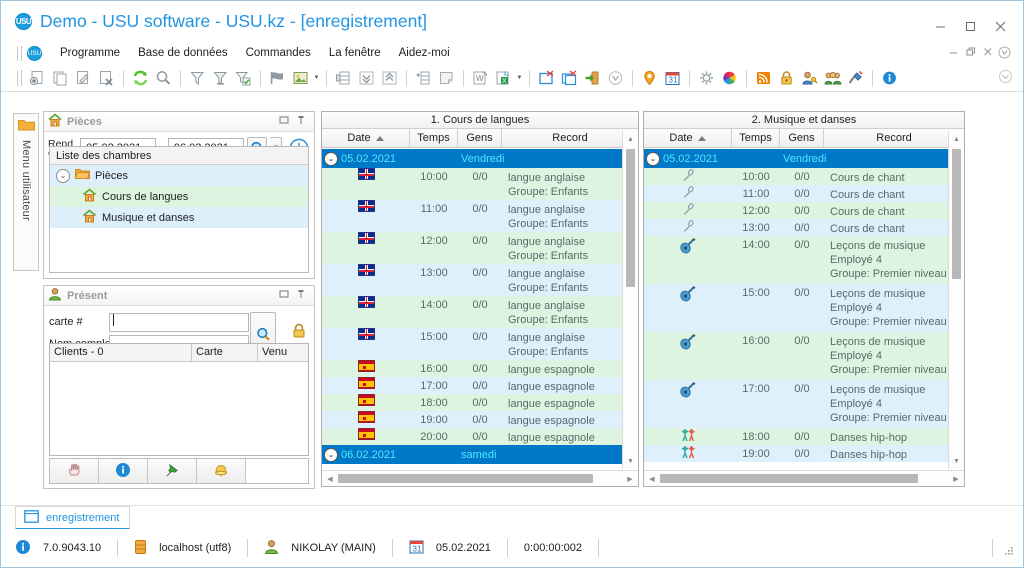  What do you see at coordinates (225, 352) in the screenshot?
I see `column-header-carte: Carte` at bounding box center [225, 352].